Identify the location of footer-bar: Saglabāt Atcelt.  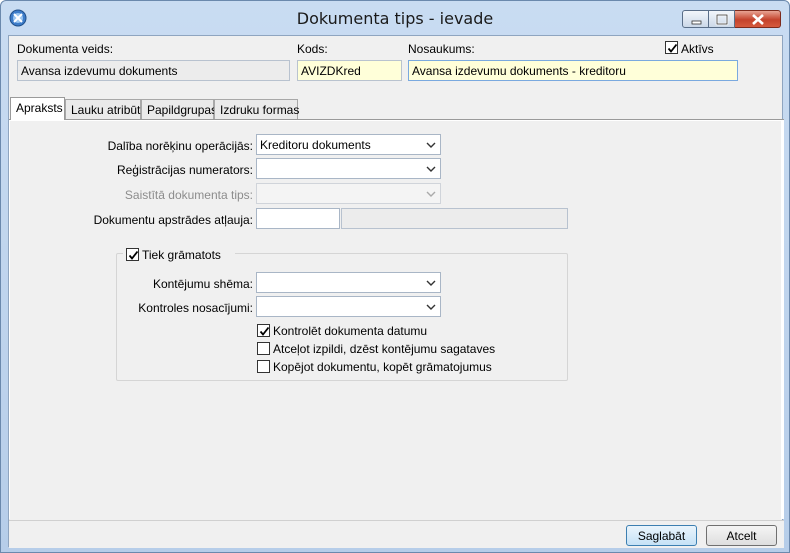
(396, 534).